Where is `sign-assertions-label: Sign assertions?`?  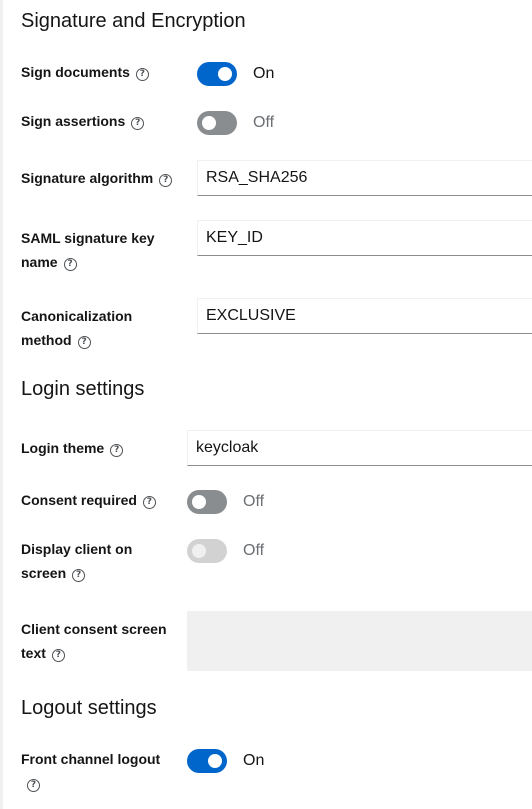
sign-assertions-label: Sign assertions? is located at coordinates (101, 121).